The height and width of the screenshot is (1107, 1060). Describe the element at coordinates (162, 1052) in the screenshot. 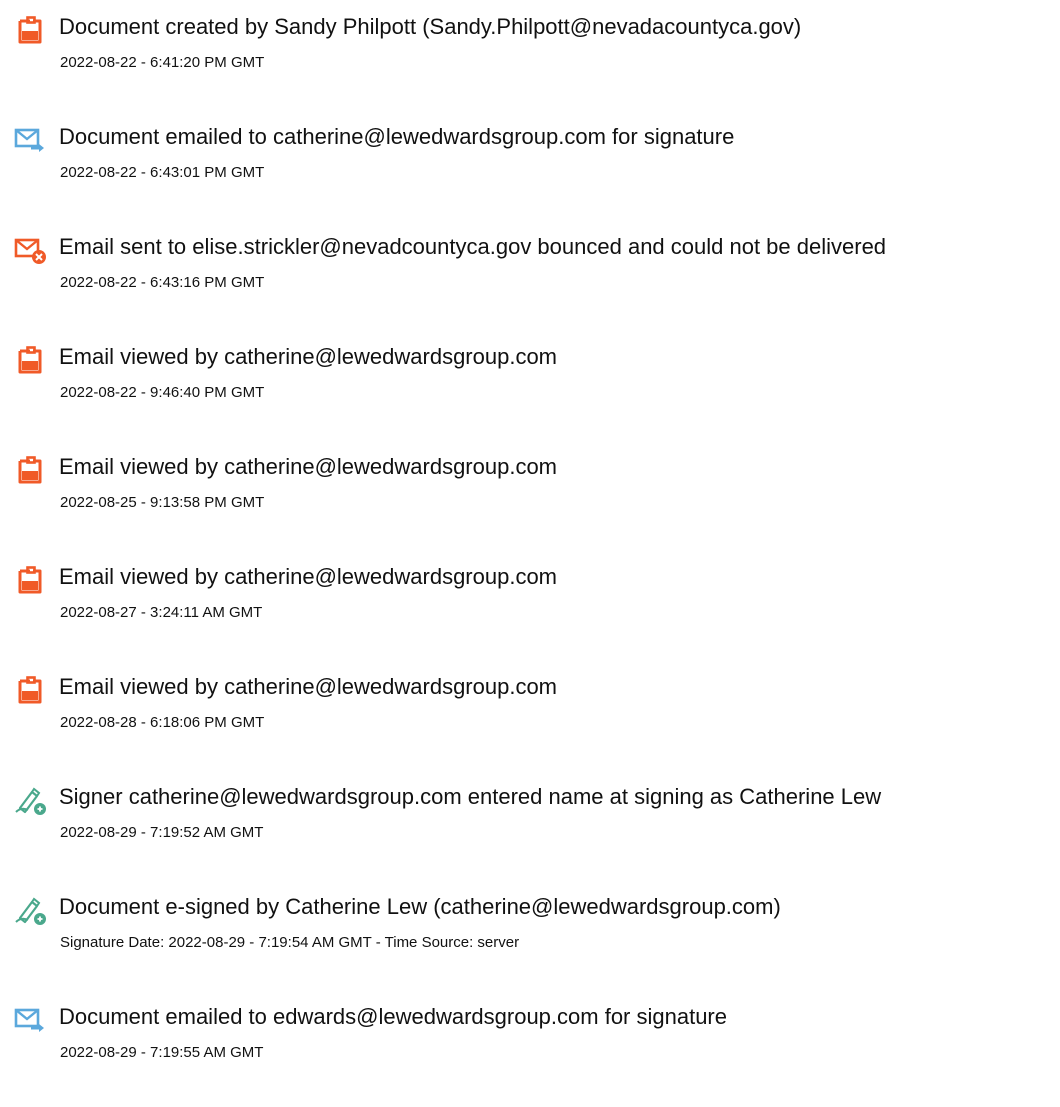

I see `event-timestamp: 2022-08-29 - 7:19:55 AM GMT` at that location.